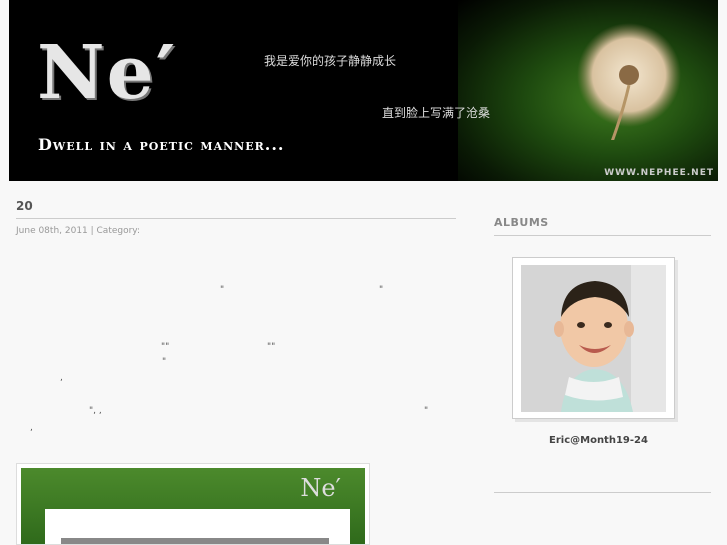 The width and height of the screenshot is (727, 545). I want to click on poem-line-1: 我是爱你的孩子静静成长, so click(330, 61).